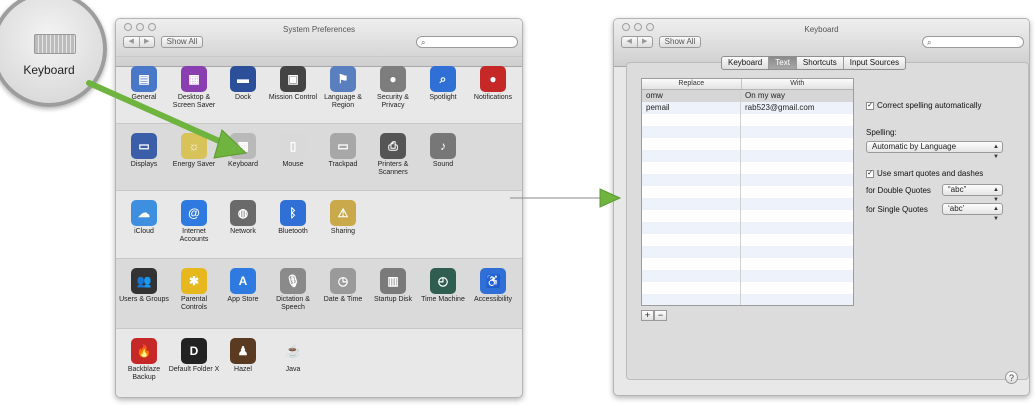 Image resolution: width=1035 pixels, height=405 pixels. Describe the element at coordinates (924, 105) in the screenshot. I see `correct-spelling-checkbox: ✓ Correct spelling automatically` at that location.